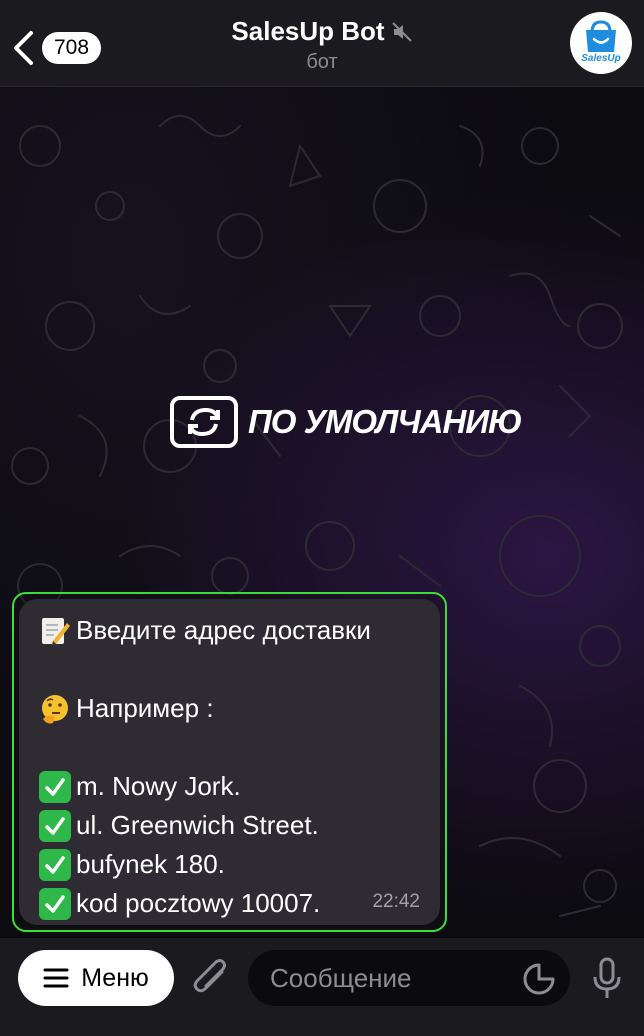  Describe the element at coordinates (396, 901) in the screenshot. I see `message-time: 22:42` at that location.